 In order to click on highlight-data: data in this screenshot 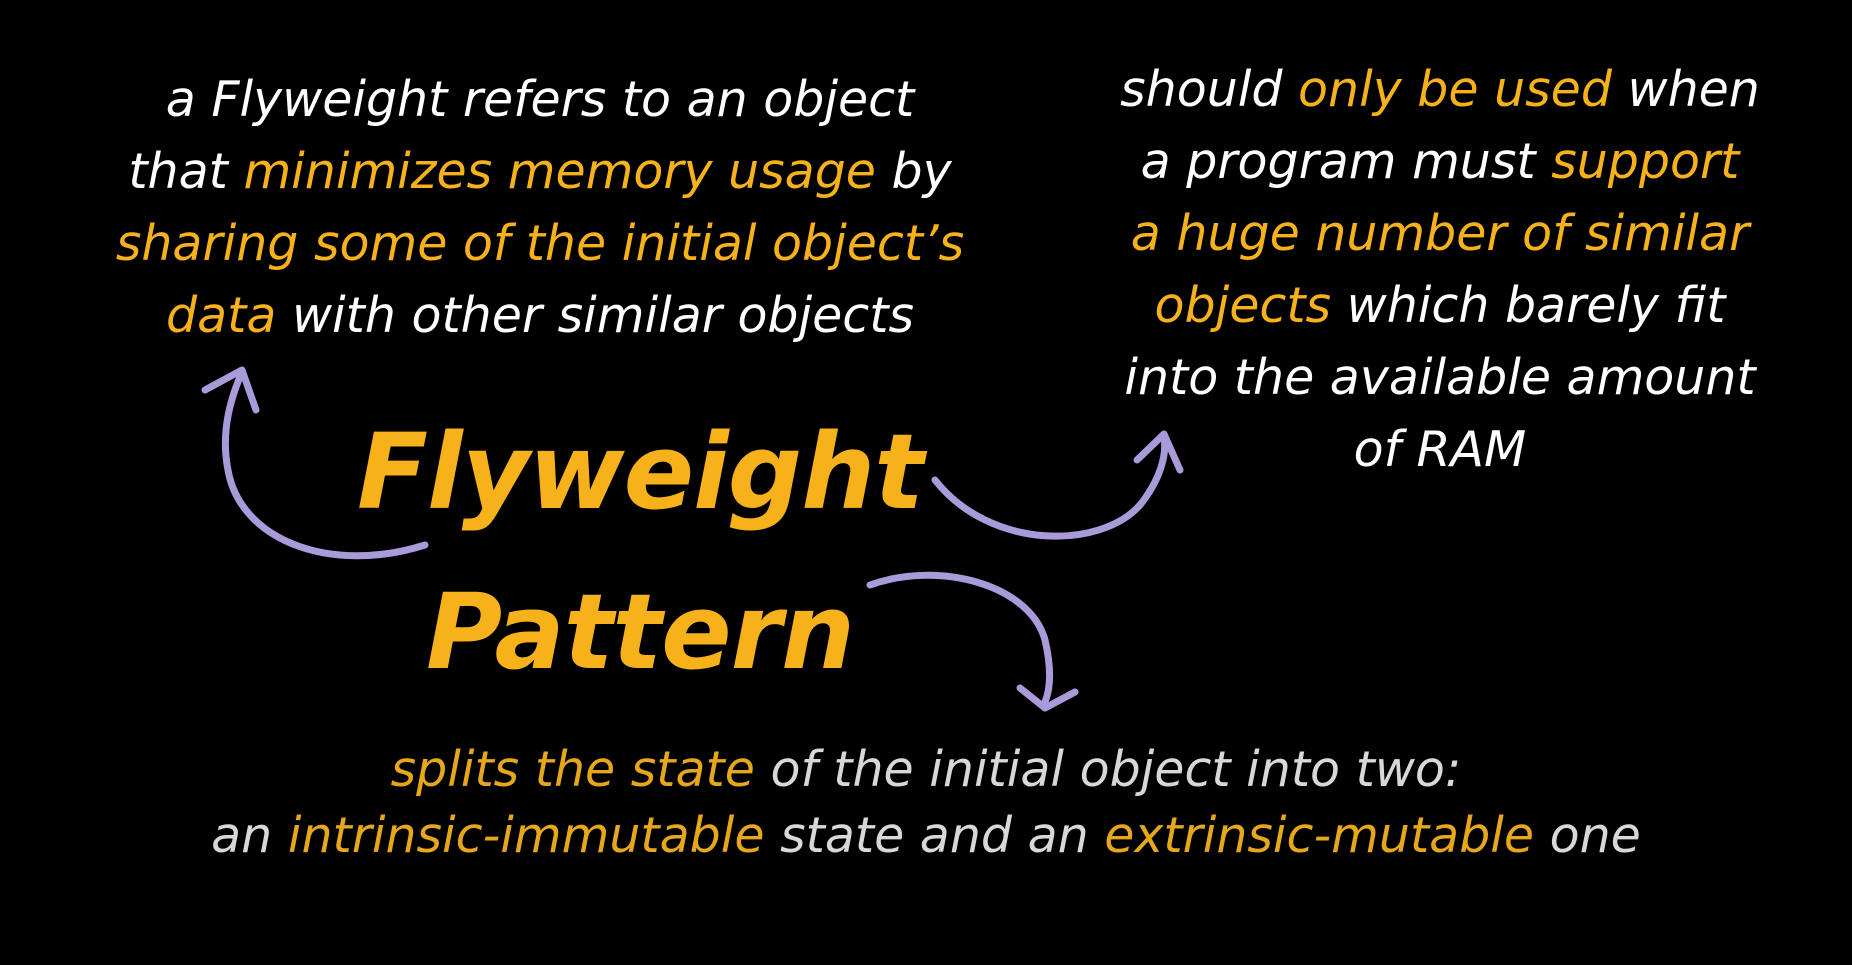, I will do `click(221, 315)`.